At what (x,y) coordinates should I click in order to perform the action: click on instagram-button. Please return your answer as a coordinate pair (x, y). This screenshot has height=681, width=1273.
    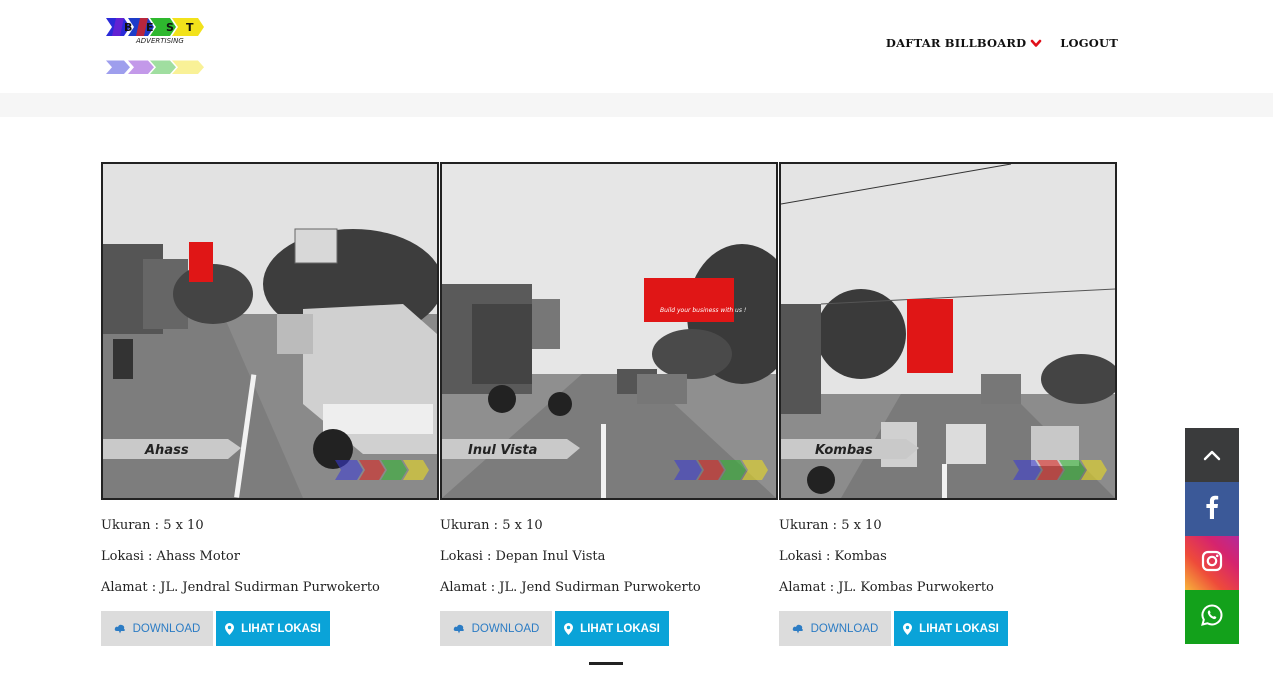
    Looking at the image, I should click on (1212, 563).